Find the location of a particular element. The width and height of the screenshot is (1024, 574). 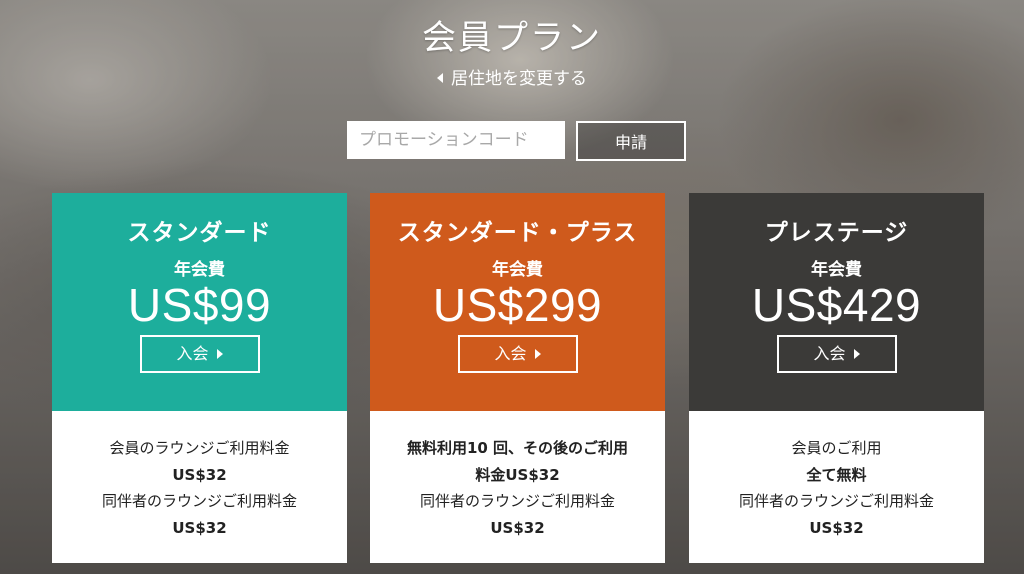

join-button-standard: 入会 is located at coordinates (199, 354).